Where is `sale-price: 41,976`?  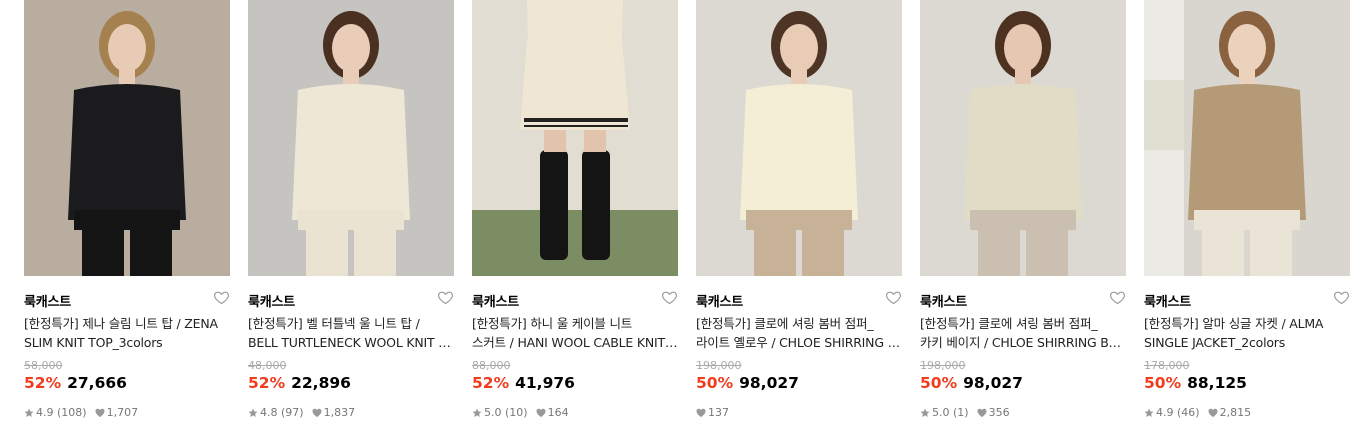 sale-price: 41,976 is located at coordinates (545, 383).